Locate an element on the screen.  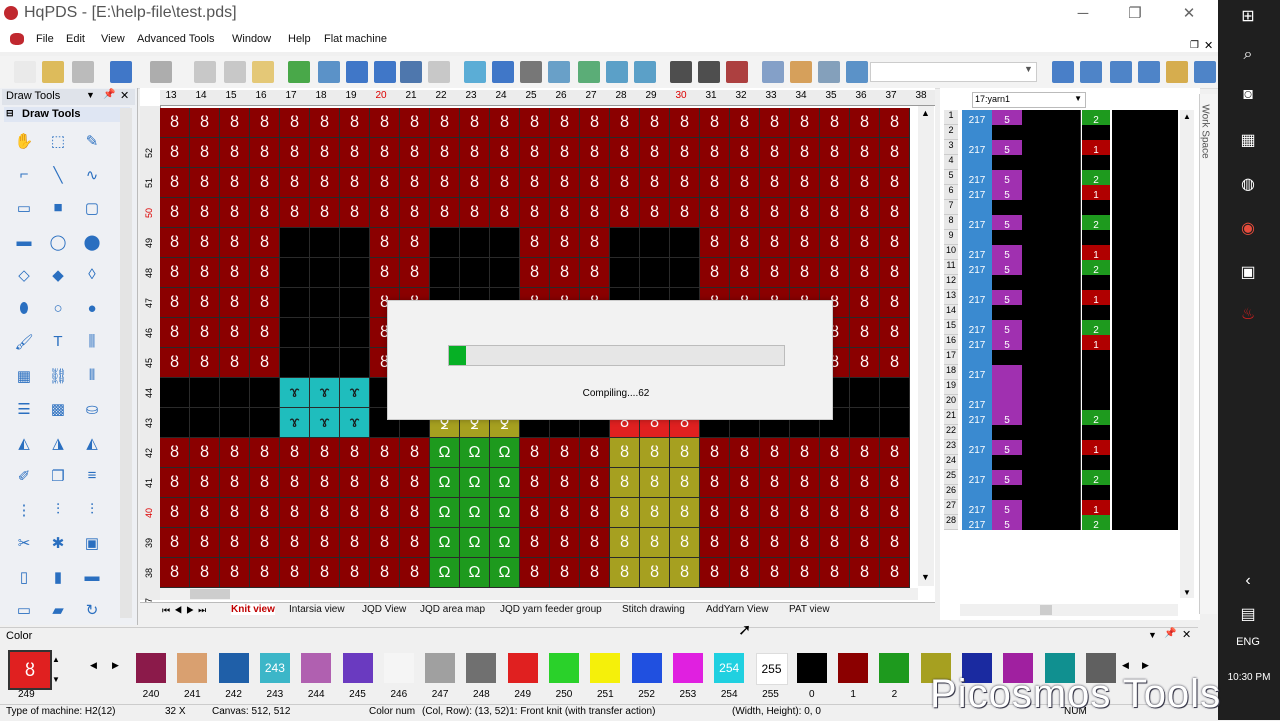
color-swatch is located at coordinates (481, 668).